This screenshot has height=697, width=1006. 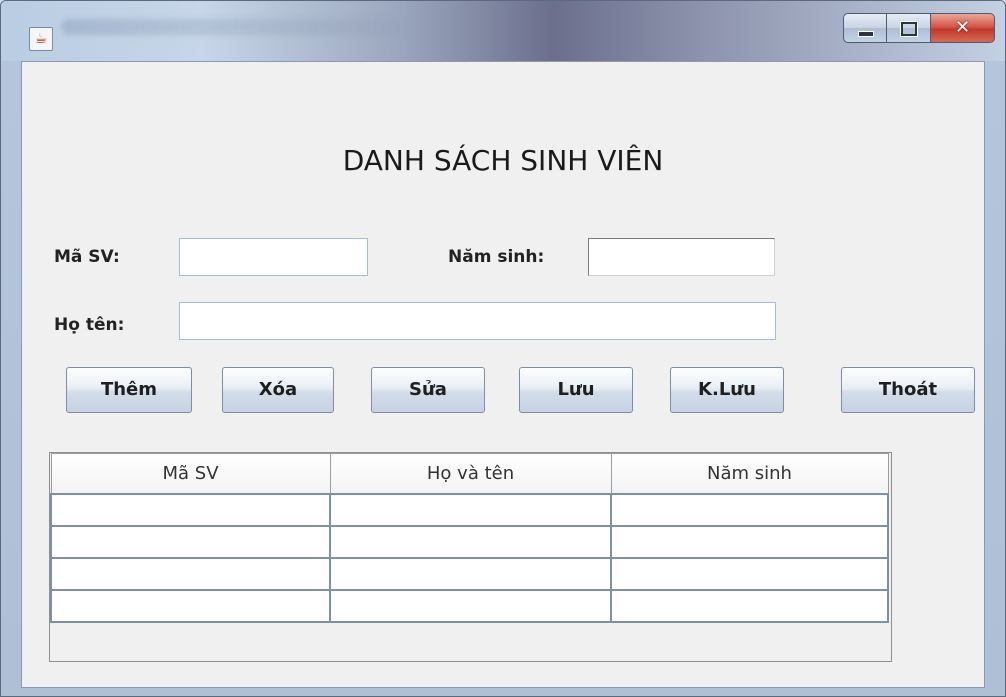 I want to click on thoat-button: Thoát, so click(x=908, y=390).